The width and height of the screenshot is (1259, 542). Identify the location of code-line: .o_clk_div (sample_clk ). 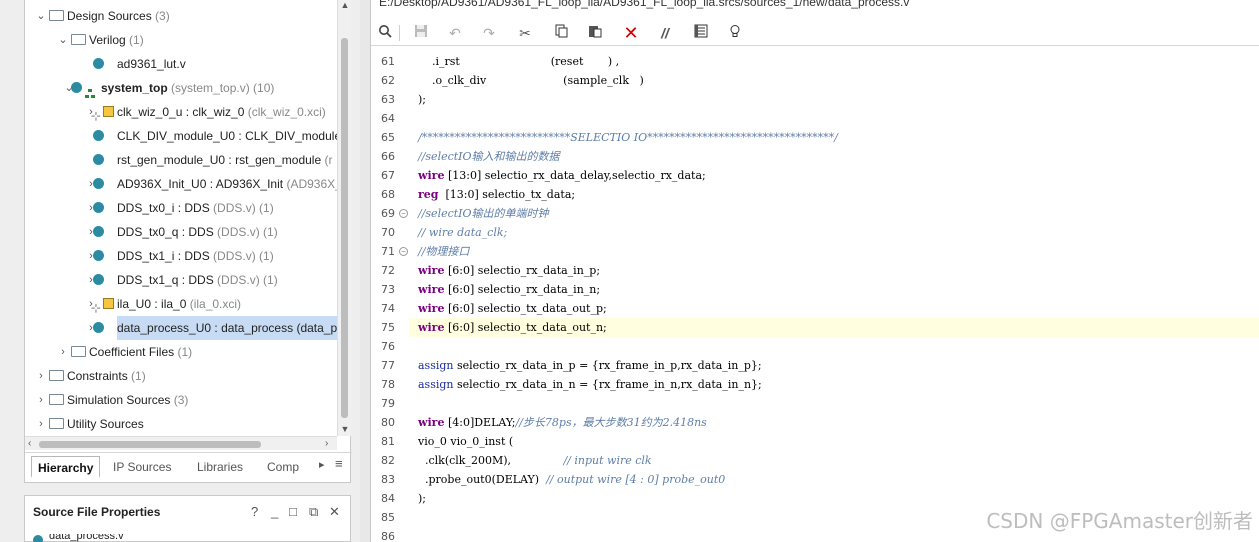
(834, 80).